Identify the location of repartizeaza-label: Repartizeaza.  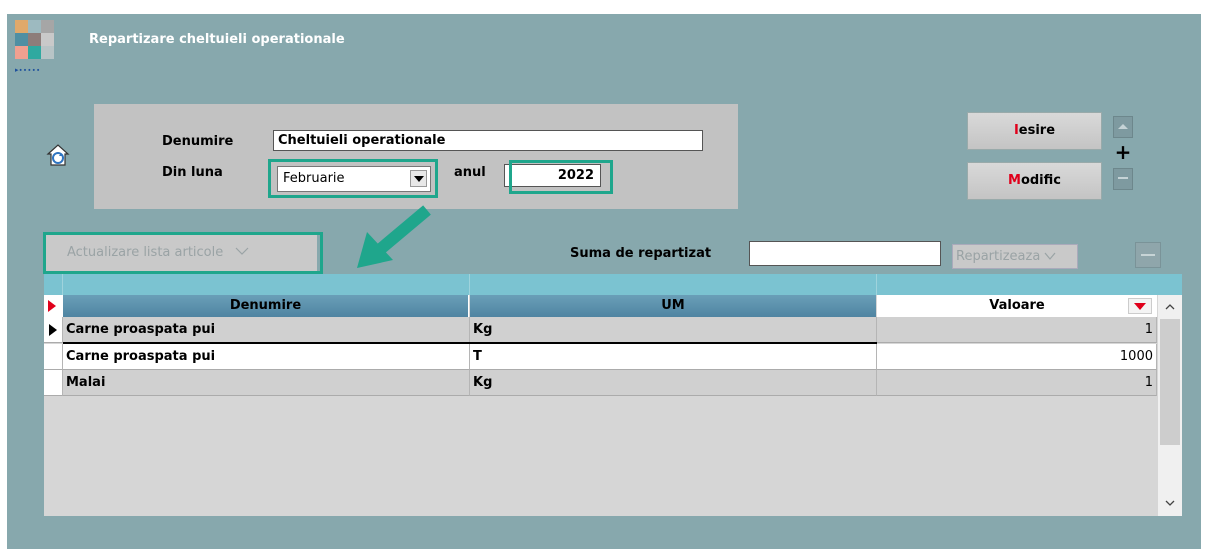
(998, 256).